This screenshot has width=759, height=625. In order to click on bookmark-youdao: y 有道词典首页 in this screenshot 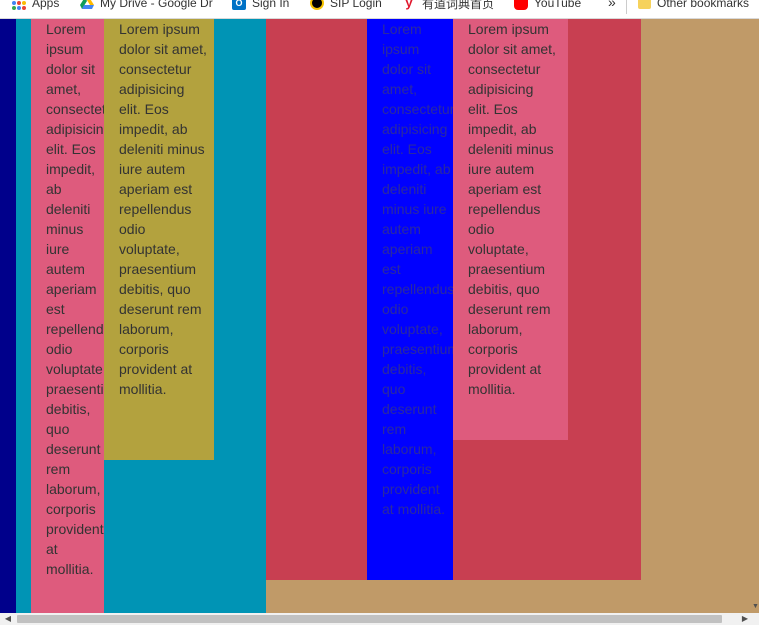, I will do `click(448, 6)`.